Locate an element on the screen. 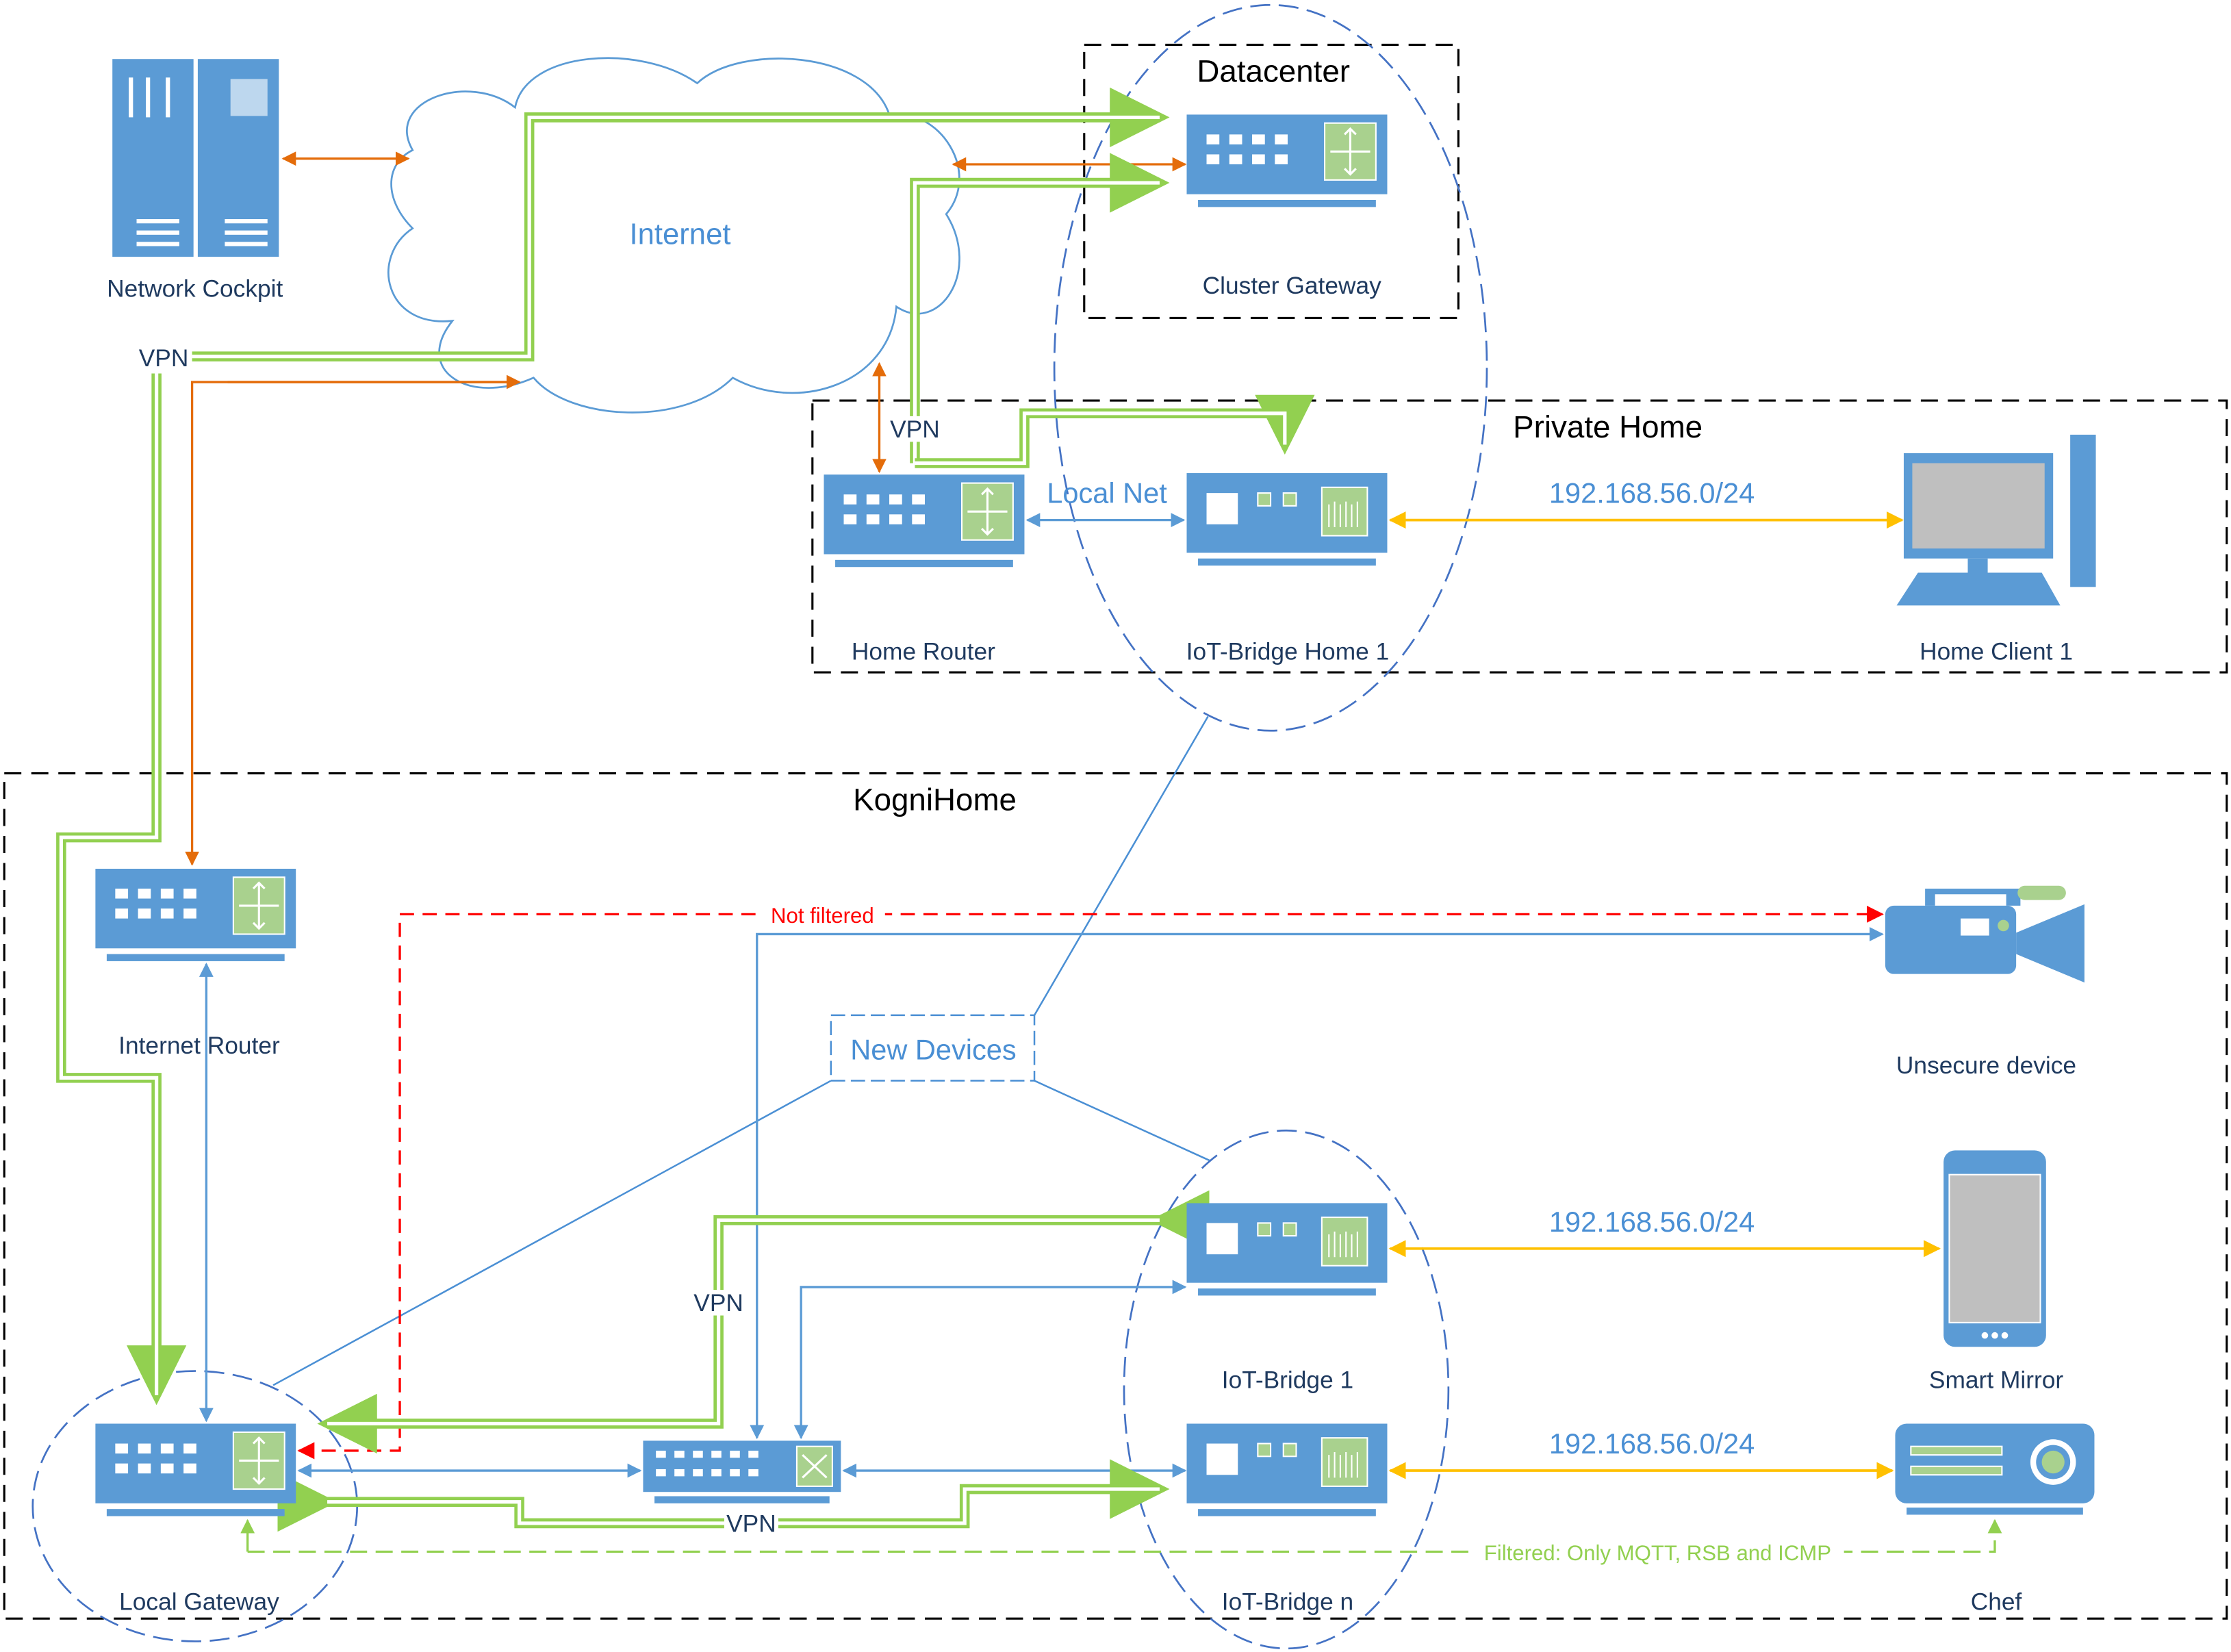 The height and width of the screenshot is (1652, 2231). vpn-label-bridge-1: VPN is located at coordinates (718, 1303).